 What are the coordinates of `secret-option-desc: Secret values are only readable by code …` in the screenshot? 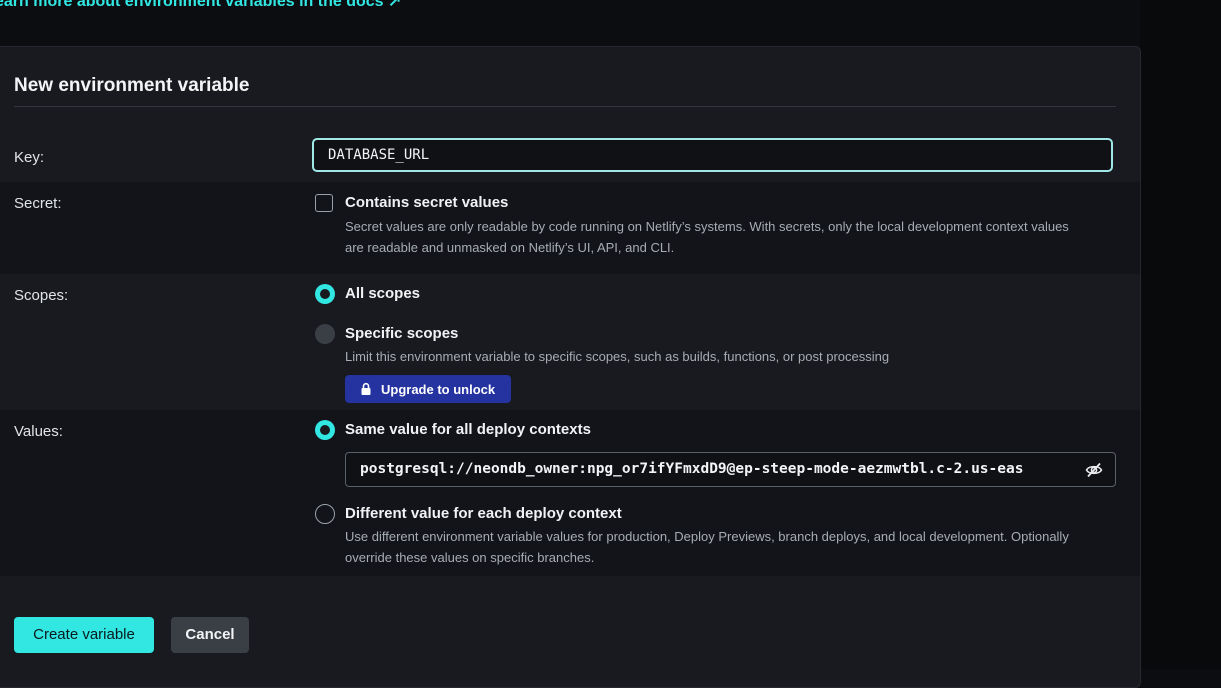 It's located at (707, 237).